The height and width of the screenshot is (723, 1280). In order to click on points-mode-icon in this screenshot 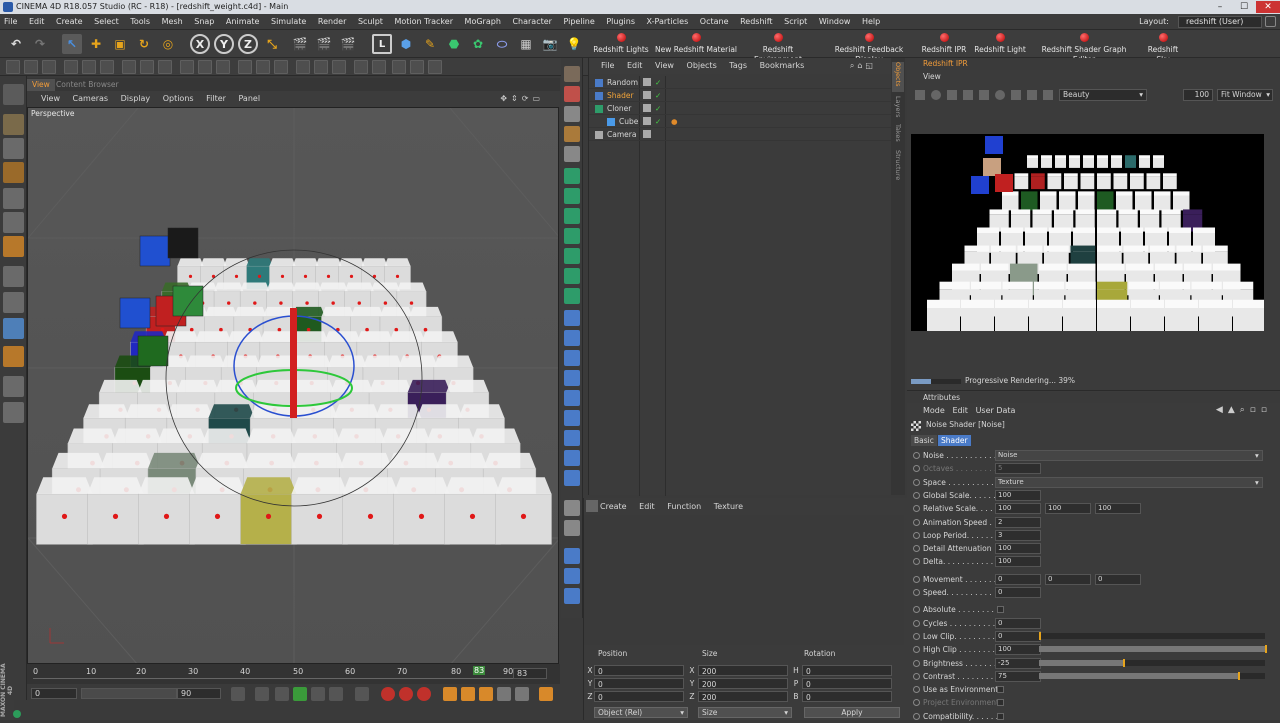, I will do `click(71, 67)`.